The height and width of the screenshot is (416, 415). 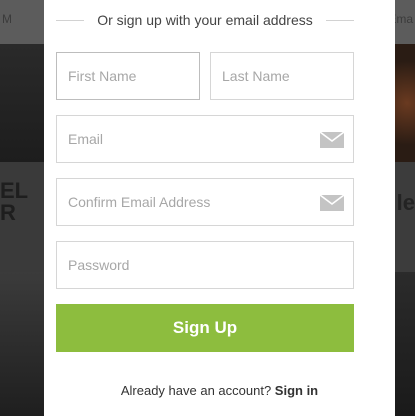 I want to click on background-heading-left: EL R, so click(x=14, y=201).